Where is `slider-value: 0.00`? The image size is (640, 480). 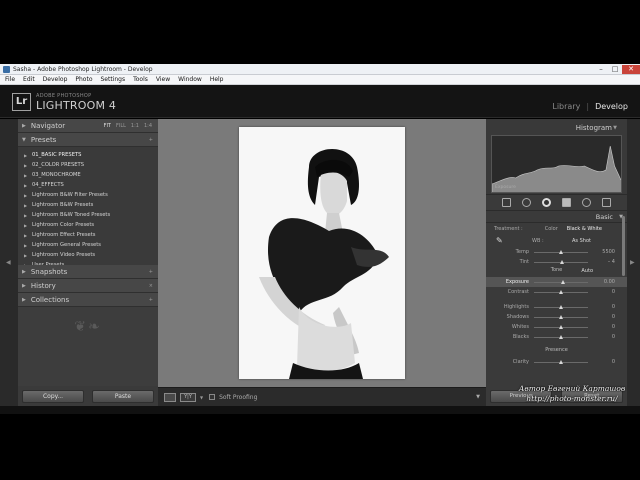
slider-value: 0.00 is located at coordinates (609, 282).